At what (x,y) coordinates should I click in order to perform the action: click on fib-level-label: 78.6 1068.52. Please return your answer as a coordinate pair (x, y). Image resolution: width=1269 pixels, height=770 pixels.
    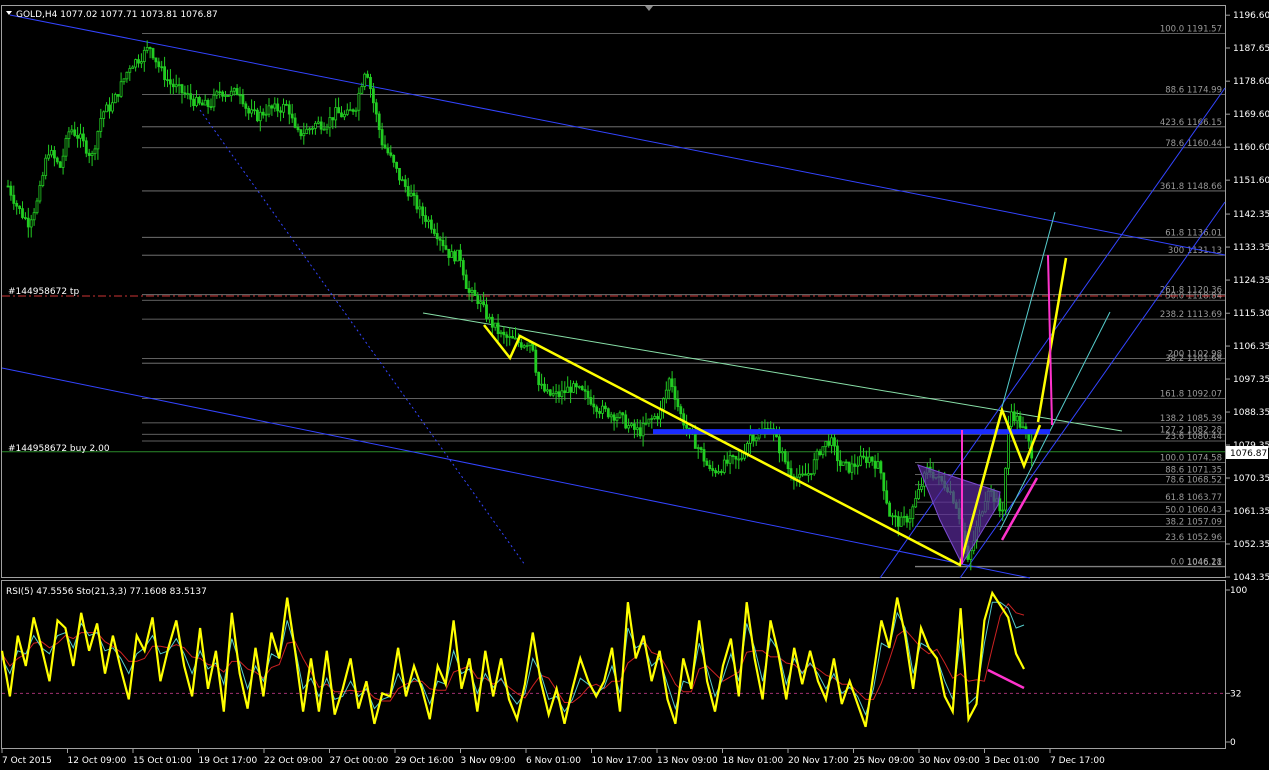
    Looking at the image, I should click on (1193, 481).